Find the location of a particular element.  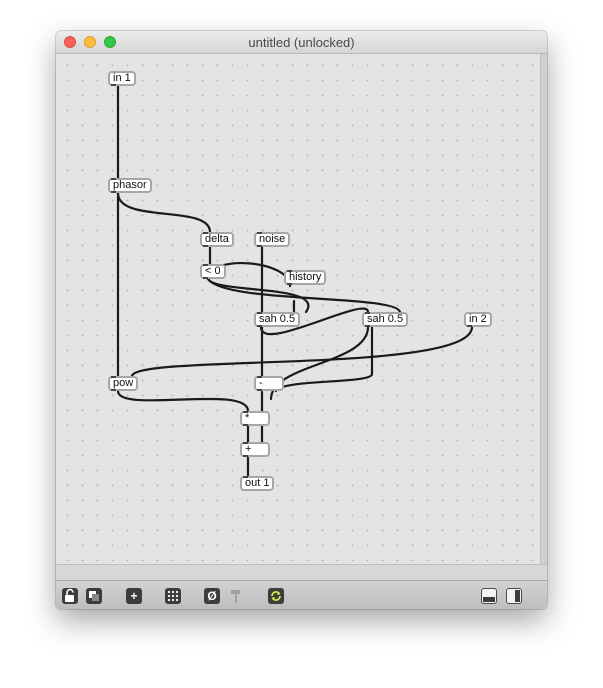

presentation-icon is located at coordinates (94, 596).